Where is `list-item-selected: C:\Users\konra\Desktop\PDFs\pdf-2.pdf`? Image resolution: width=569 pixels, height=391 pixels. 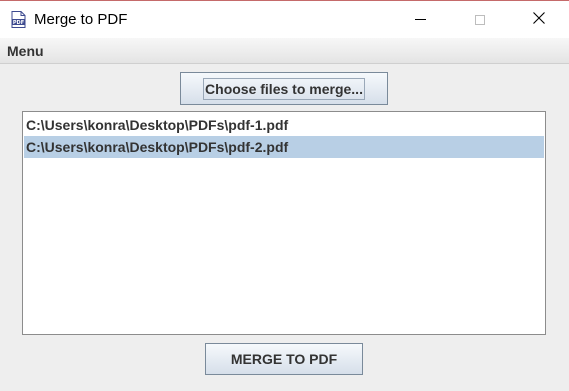
list-item-selected: C:\Users\konra\Desktop\PDFs\pdf-2.pdf is located at coordinates (284, 147).